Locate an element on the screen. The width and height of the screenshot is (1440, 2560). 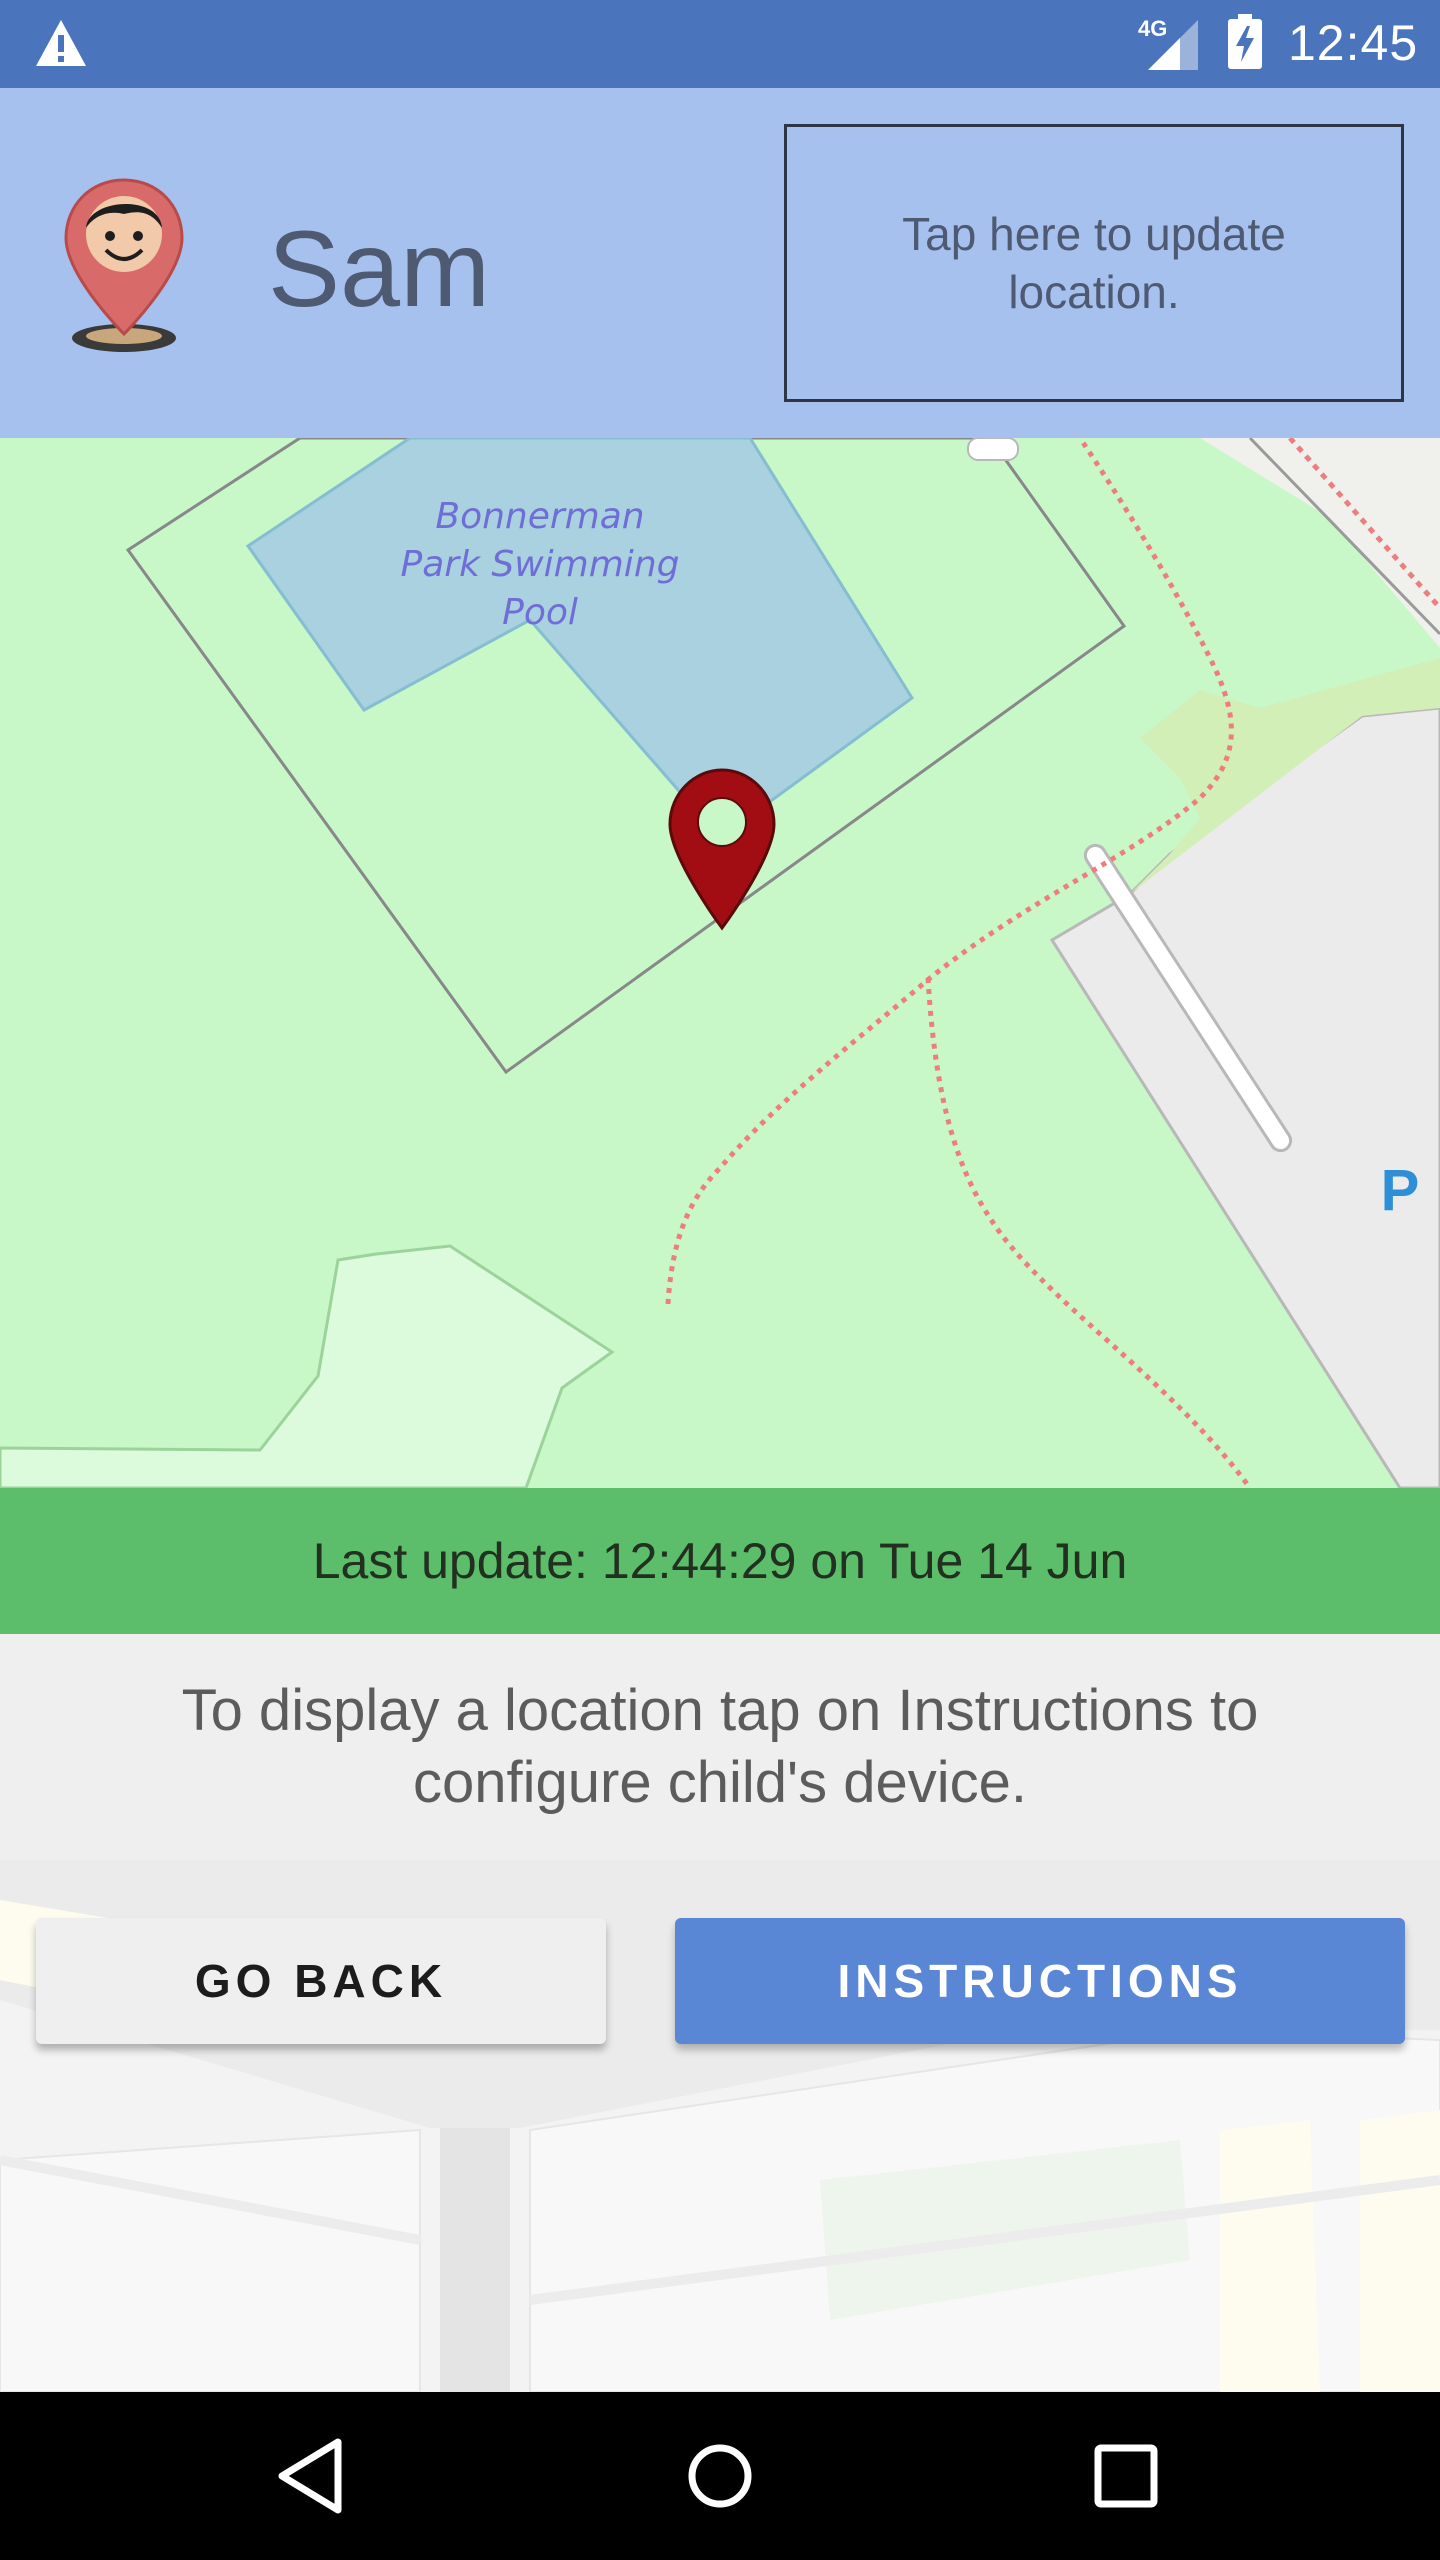
last-update-banner: Last update: 12:44:29 on Tue 14 Jun is located at coordinates (720, 1561).